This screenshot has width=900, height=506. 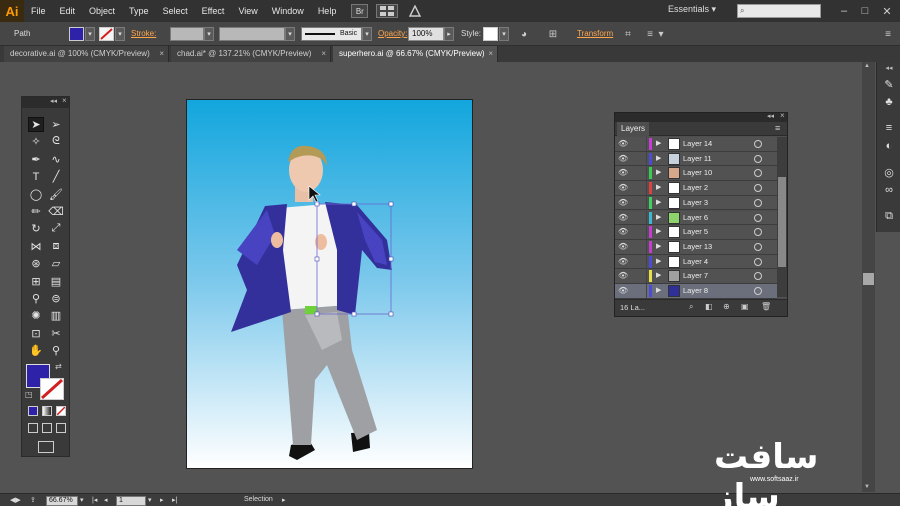 I want to click on layer-row: 👁 ▶ Layer 4, so click(x=696, y=262).